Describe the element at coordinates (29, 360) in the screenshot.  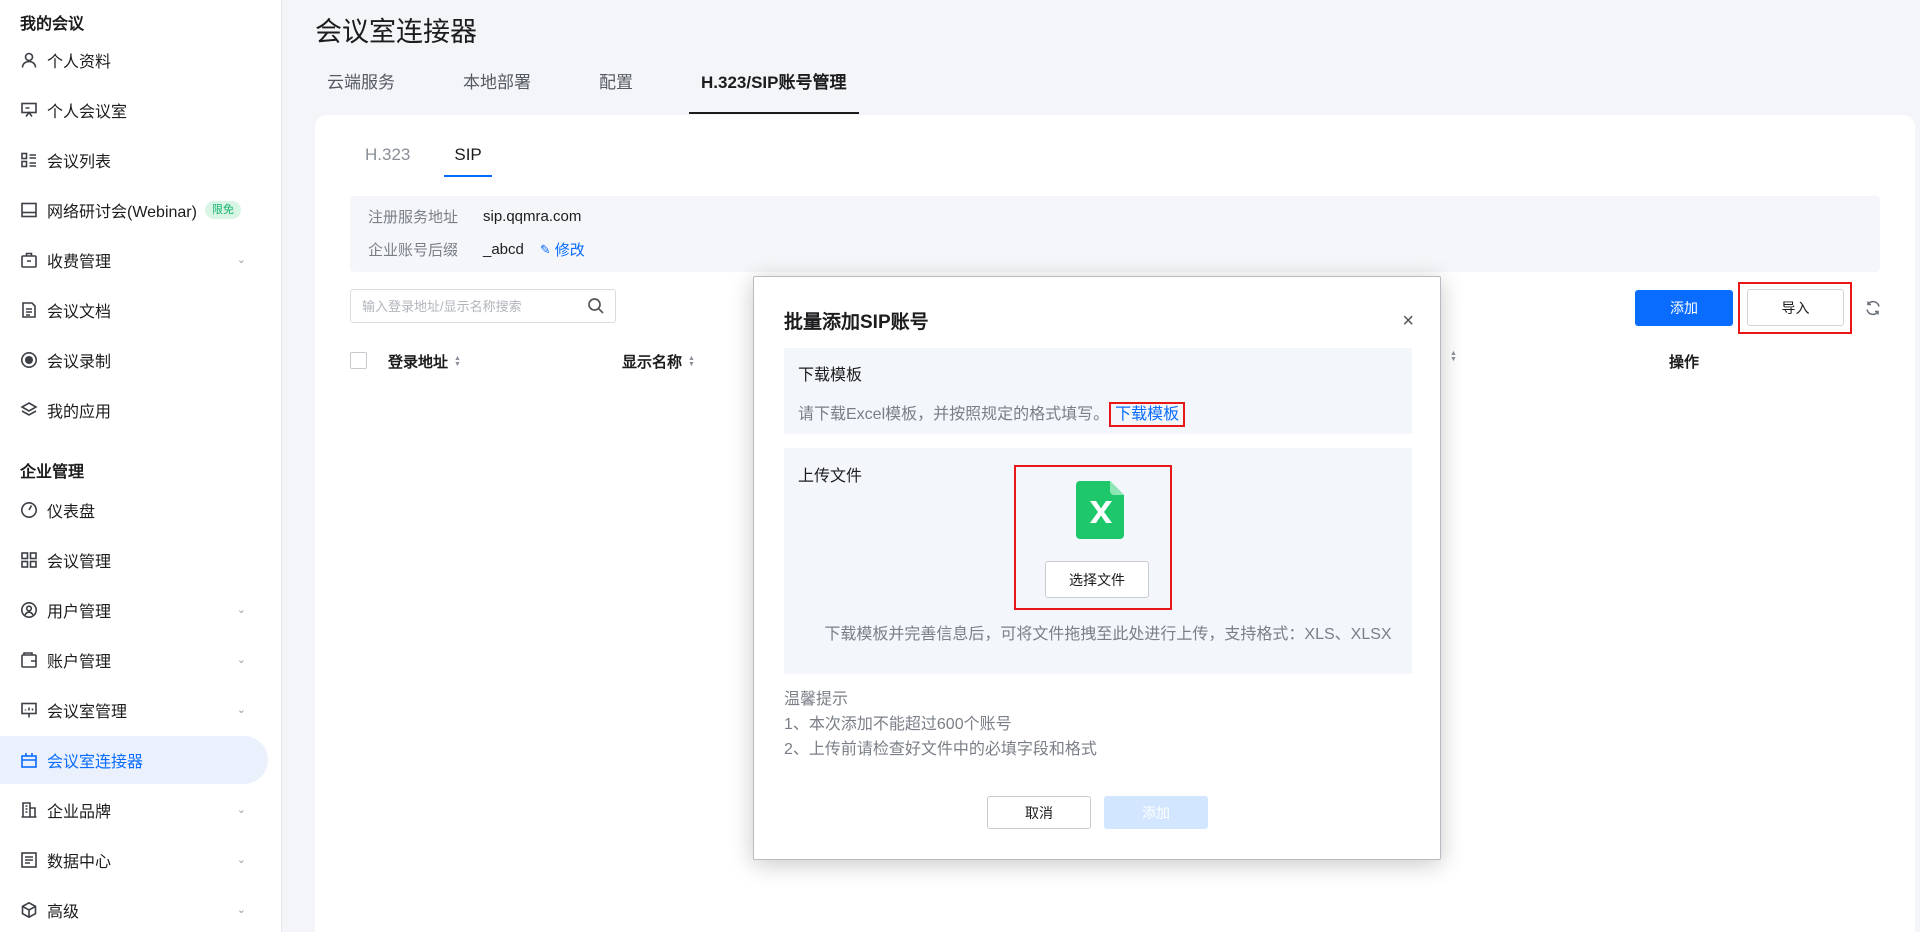
I see `record-icon` at that location.